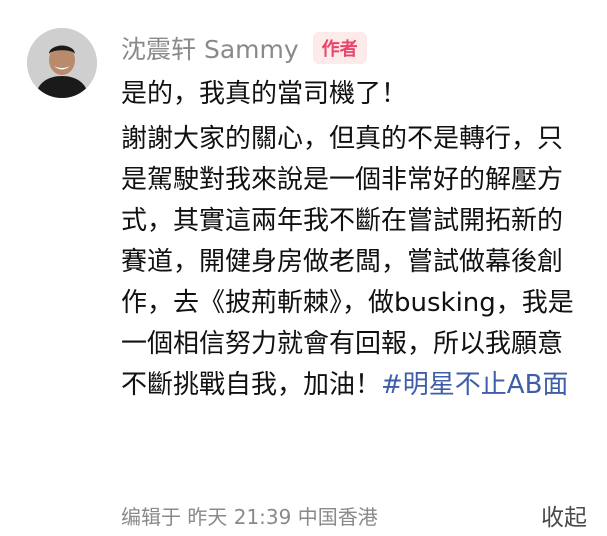  I want to click on comment-footer: 编辑于 昨天 21:39 中国香港 收起, so click(354, 515).